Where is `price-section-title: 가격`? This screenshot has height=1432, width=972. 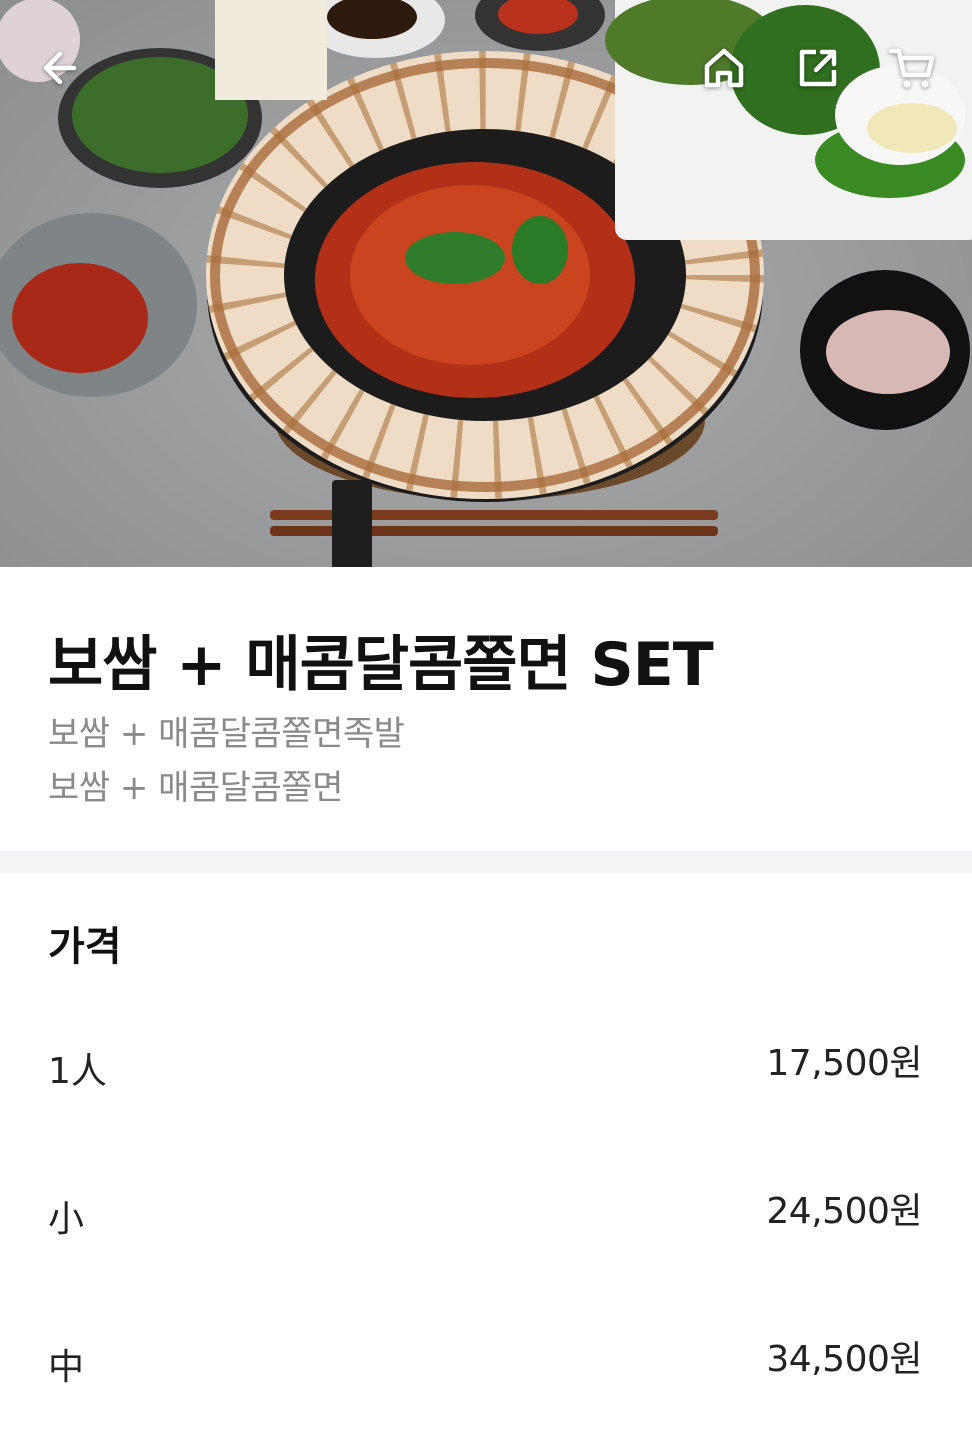
price-section-title: 가격 is located at coordinates (85, 947).